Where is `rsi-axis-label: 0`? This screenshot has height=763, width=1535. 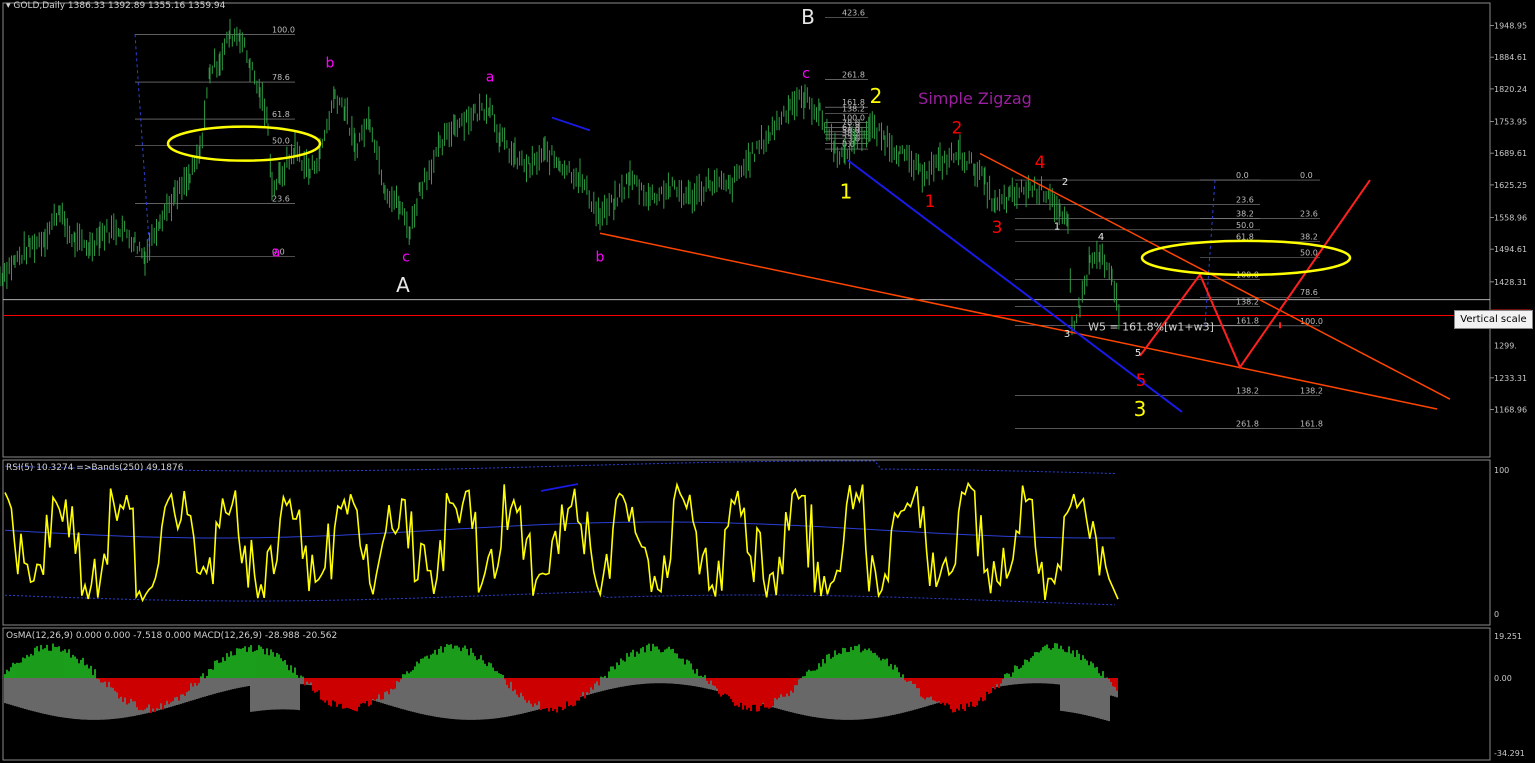
rsi-axis-label: 0 is located at coordinates (1496, 614).